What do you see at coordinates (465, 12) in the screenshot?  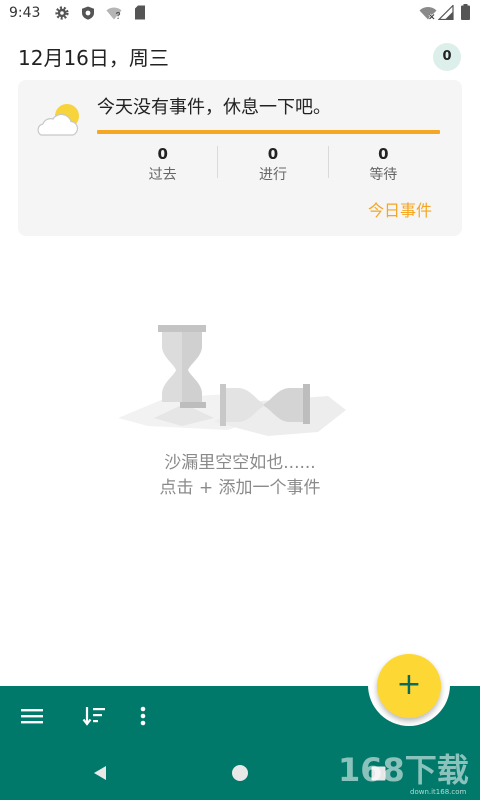 I see `battery-icon` at bounding box center [465, 12].